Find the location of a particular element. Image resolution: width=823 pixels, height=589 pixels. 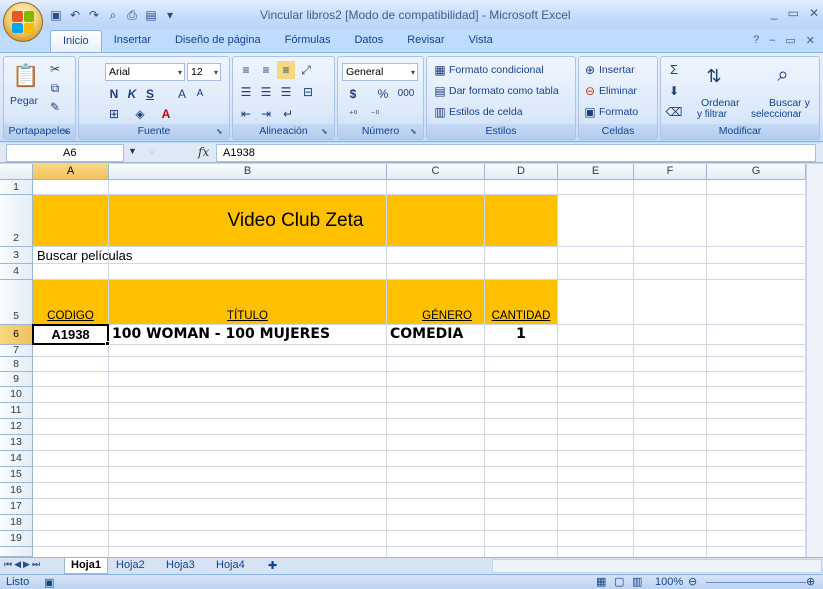

sheet-tab-hoja2: Hoja2 is located at coordinates (130, 566).